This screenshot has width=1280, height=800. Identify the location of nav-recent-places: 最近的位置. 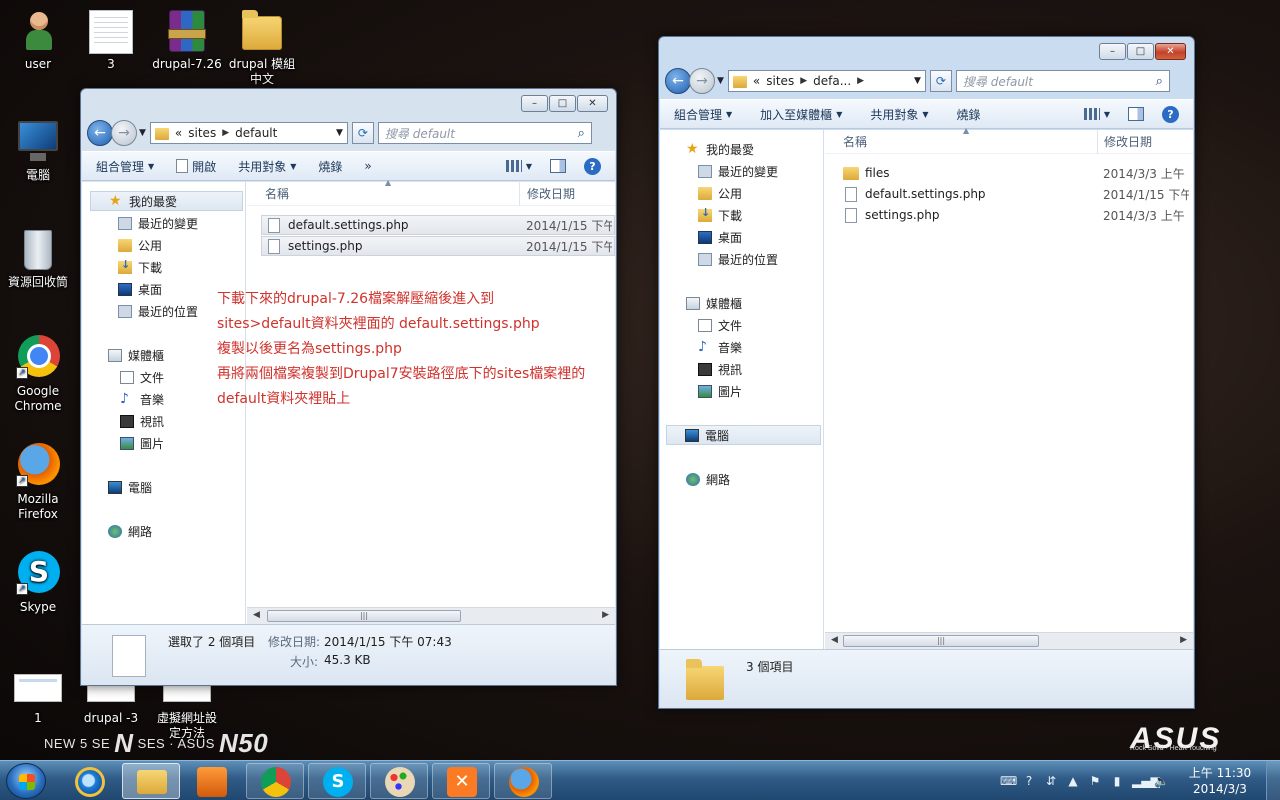
(741, 259).